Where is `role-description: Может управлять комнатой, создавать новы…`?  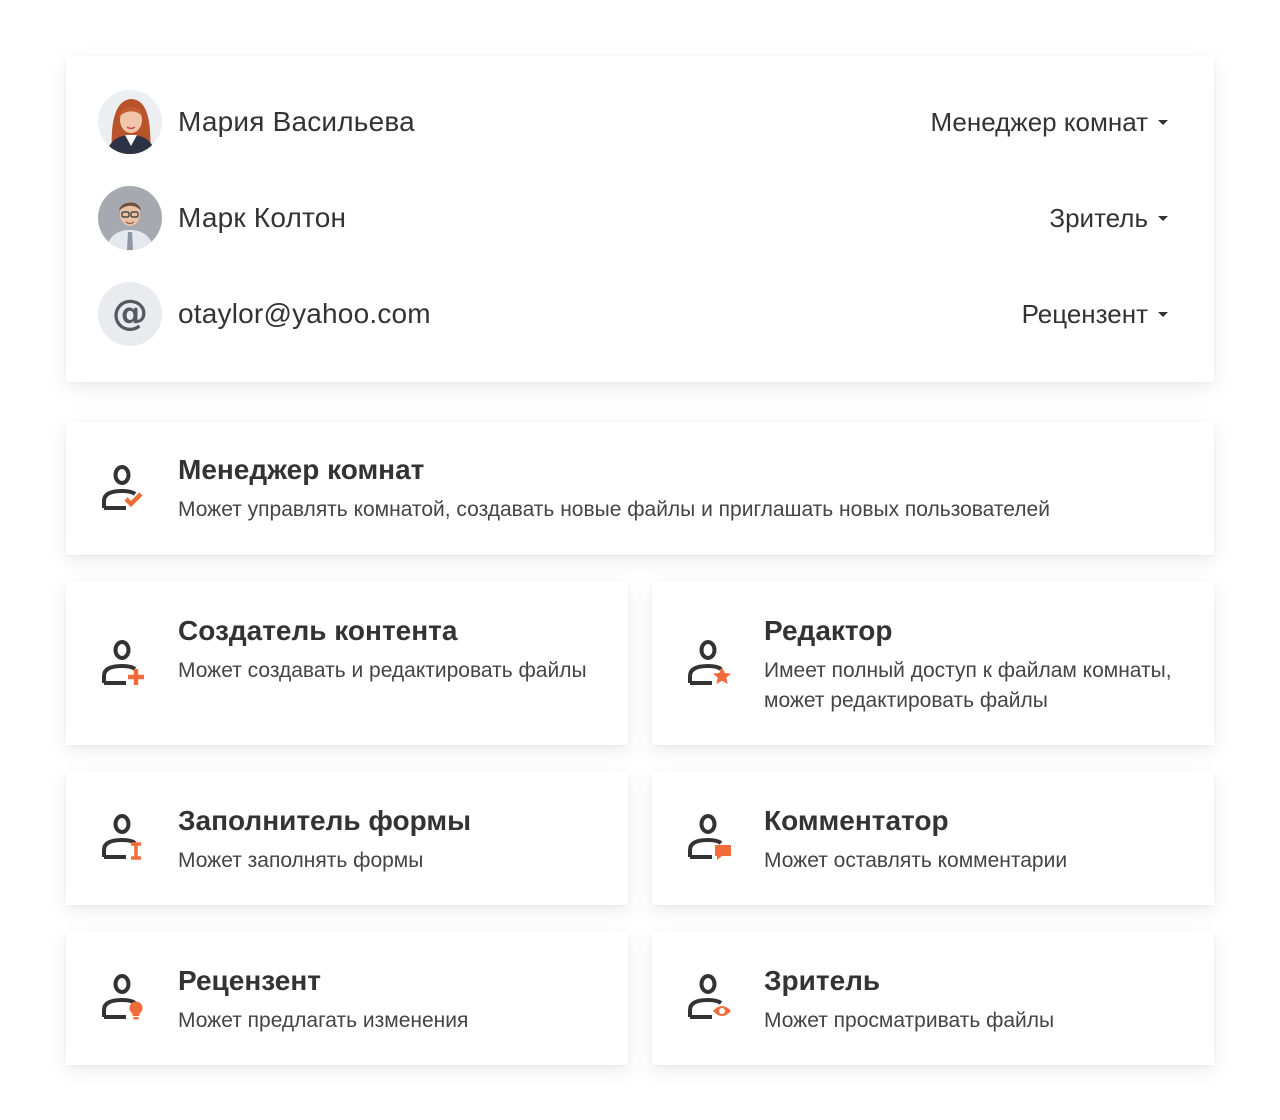
role-description: Может управлять комнатой, создавать новы… is located at coordinates (614, 509).